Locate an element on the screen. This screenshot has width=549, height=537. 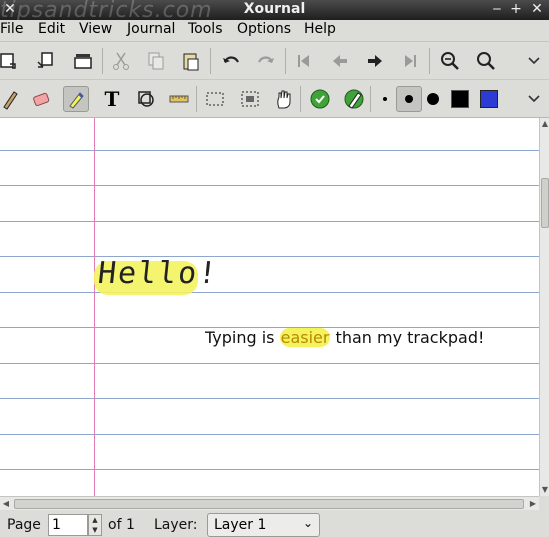
typed-text: Typing is easier than my trackpad! is located at coordinates (344, 337).